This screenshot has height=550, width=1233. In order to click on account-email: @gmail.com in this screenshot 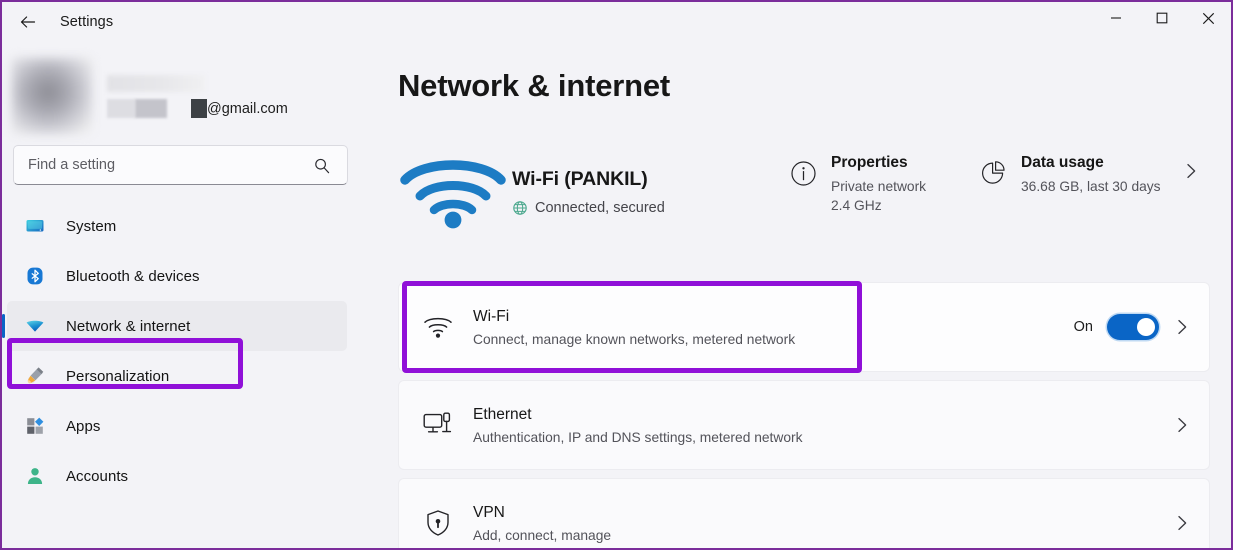, I will do `click(197, 108)`.